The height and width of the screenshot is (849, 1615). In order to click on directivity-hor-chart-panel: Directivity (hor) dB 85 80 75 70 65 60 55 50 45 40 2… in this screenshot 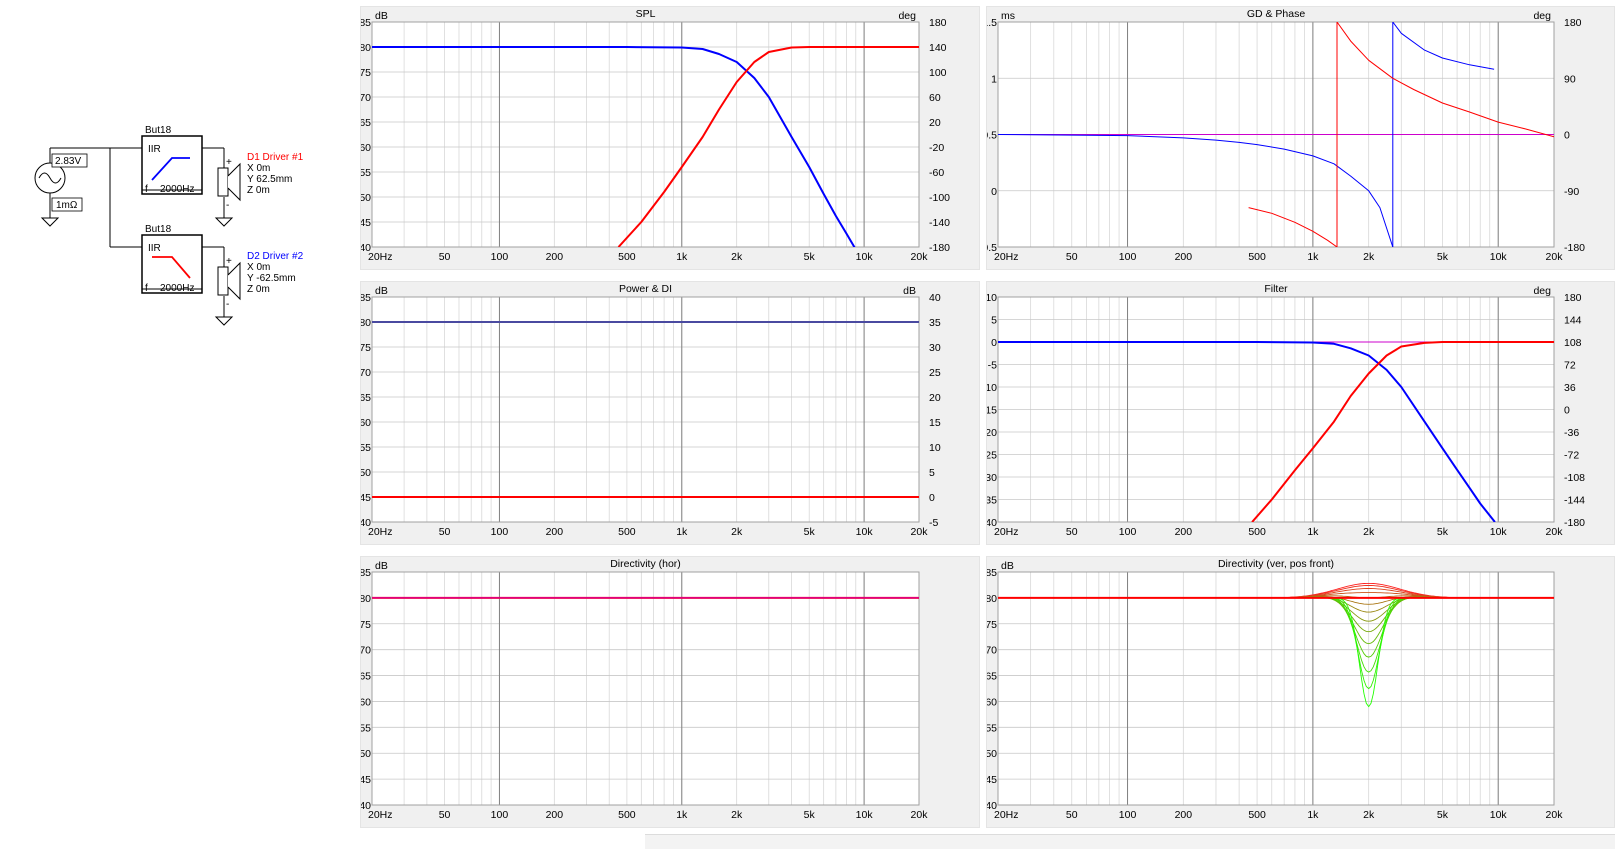, I will do `click(670, 692)`.